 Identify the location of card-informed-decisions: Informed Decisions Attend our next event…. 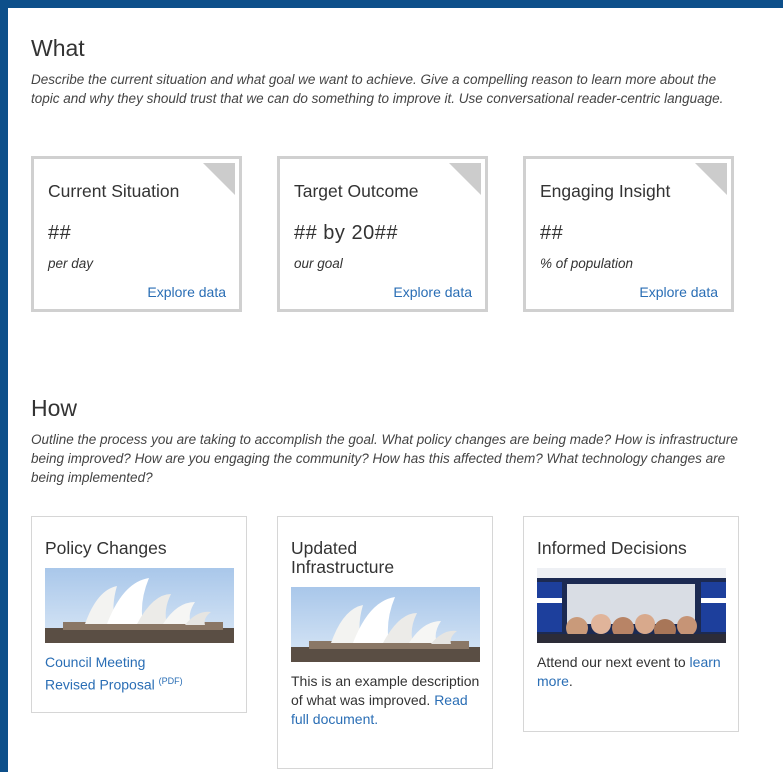
(631, 624).